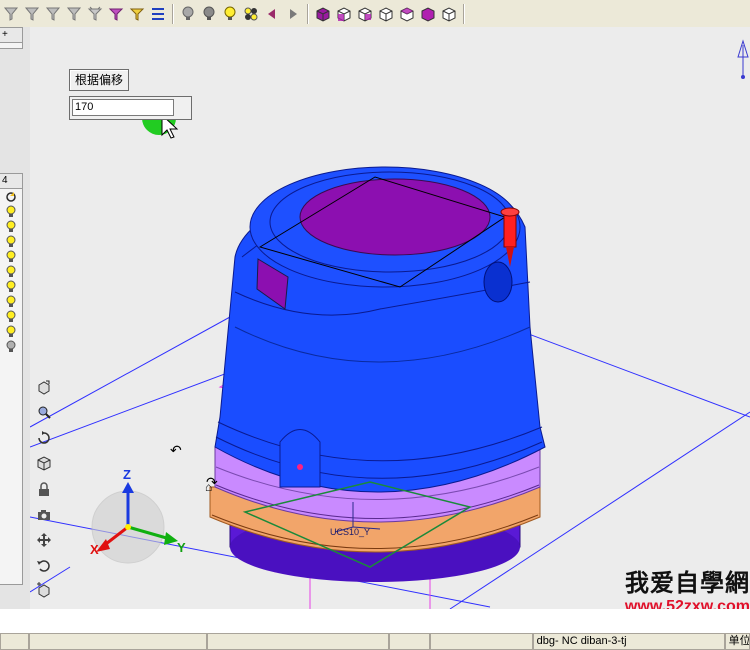 The width and height of the screenshot is (750, 650). I want to click on watermark-text: 我爱自學網, so click(687, 583).